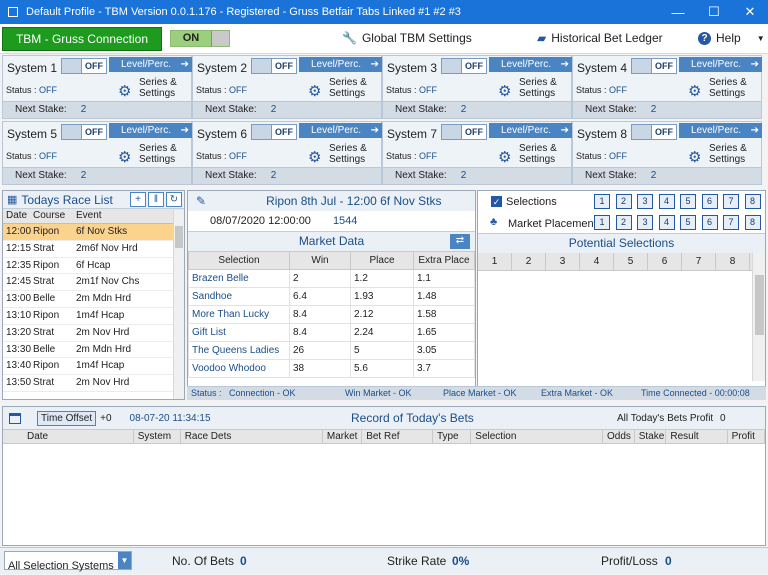 Image resolution: width=768 pixels, height=575 pixels. Describe the element at coordinates (496, 201) in the screenshot. I see `selections-checkbox: ✓` at that location.